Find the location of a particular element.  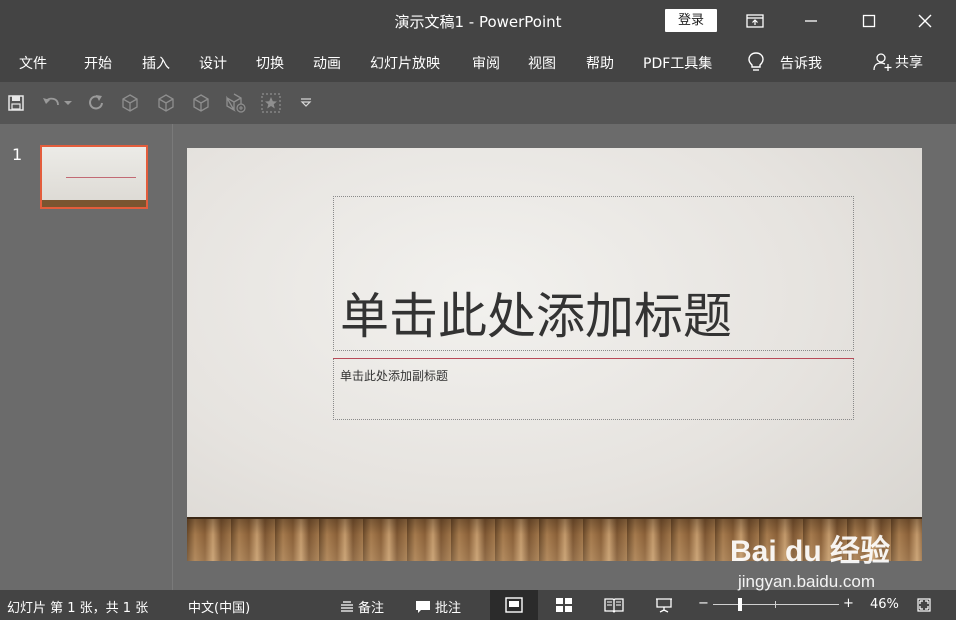

tab-view: 视图 is located at coordinates (542, 63).